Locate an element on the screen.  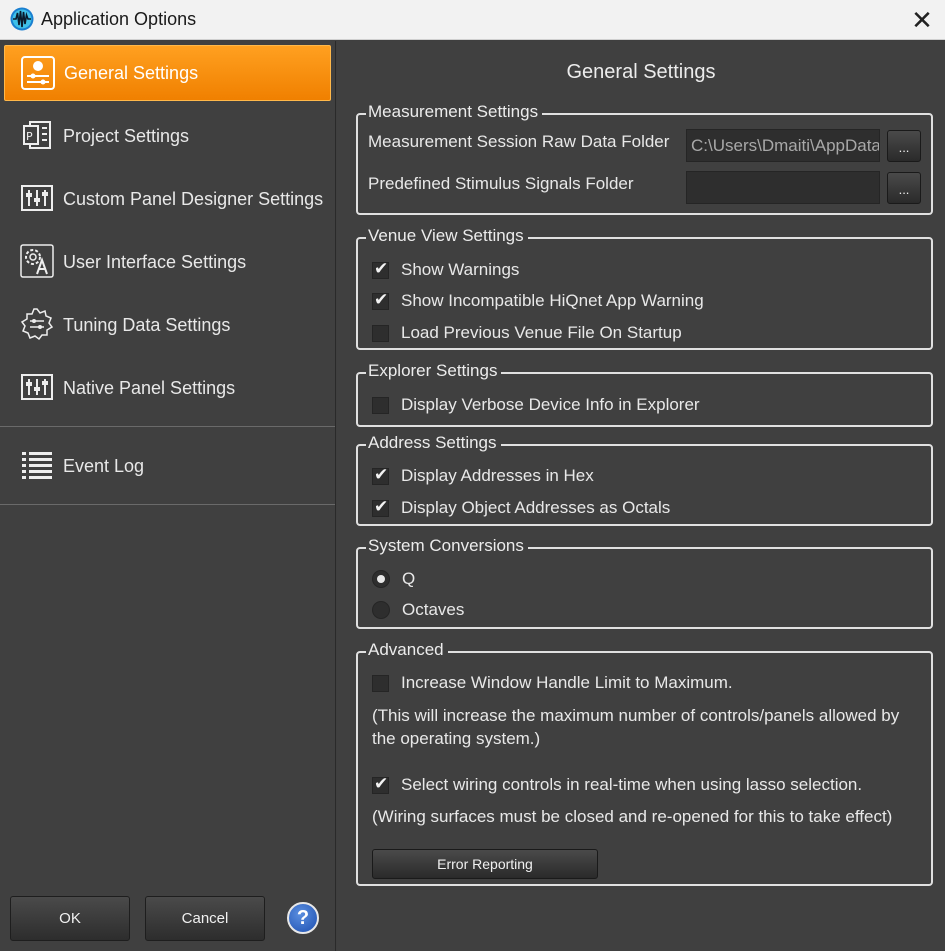
sidebar-item-label: Event Log is located at coordinates (104, 465).